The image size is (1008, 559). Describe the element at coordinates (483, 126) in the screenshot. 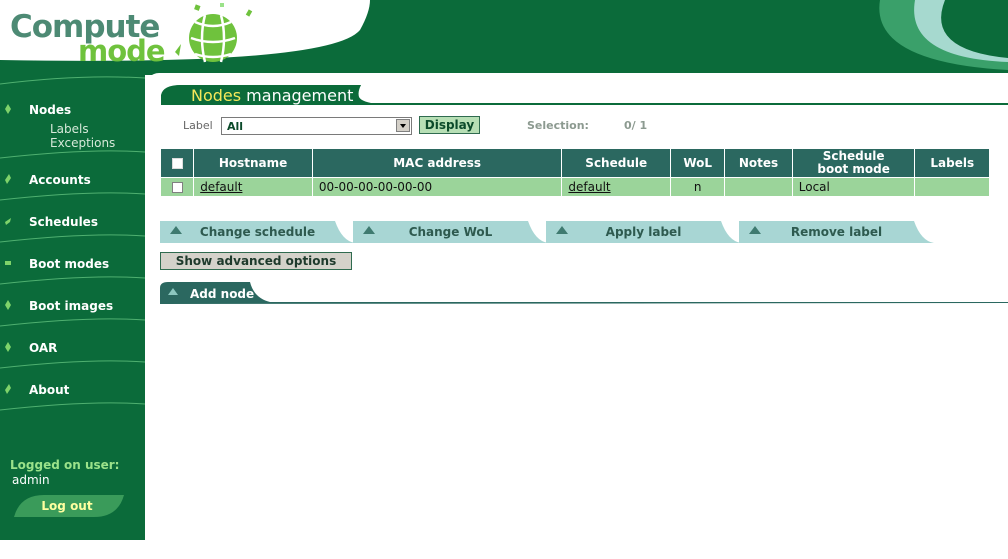

I see `filter-row: Label All Display Selection: 0/ 1` at that location.